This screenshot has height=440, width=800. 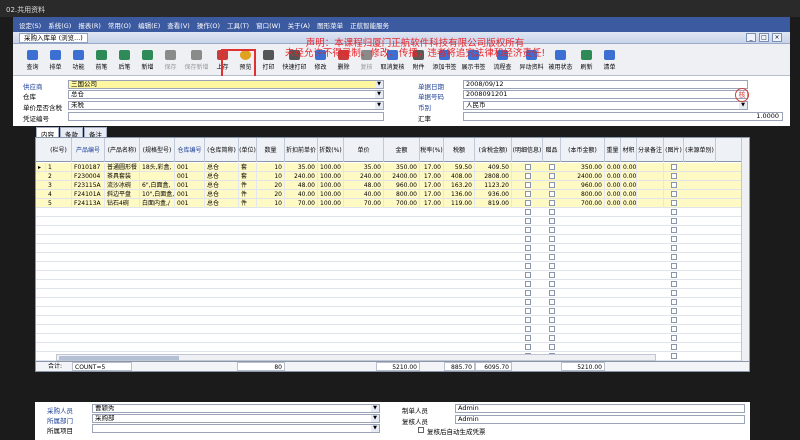 I want to click on table-cell: 70.00, so click(x=364, y=203).